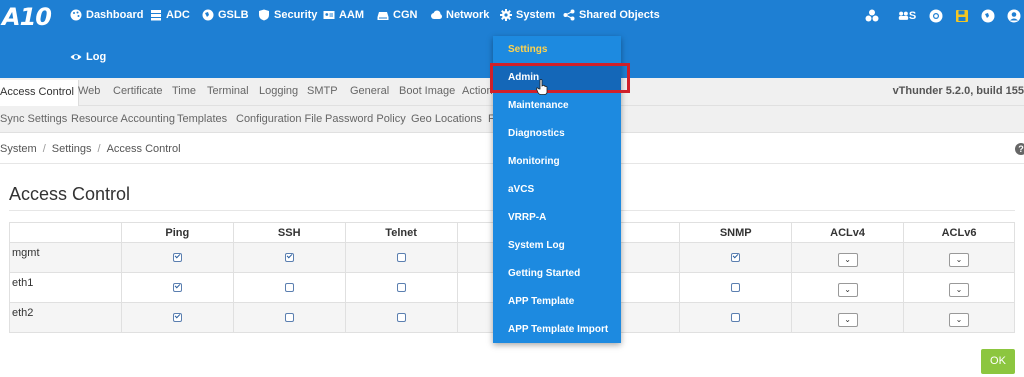 This screenshot has width=1024, height=377. Describe the element at coordinates (1014, 16) in the screenshot. I see `user-account-icon` at that location.